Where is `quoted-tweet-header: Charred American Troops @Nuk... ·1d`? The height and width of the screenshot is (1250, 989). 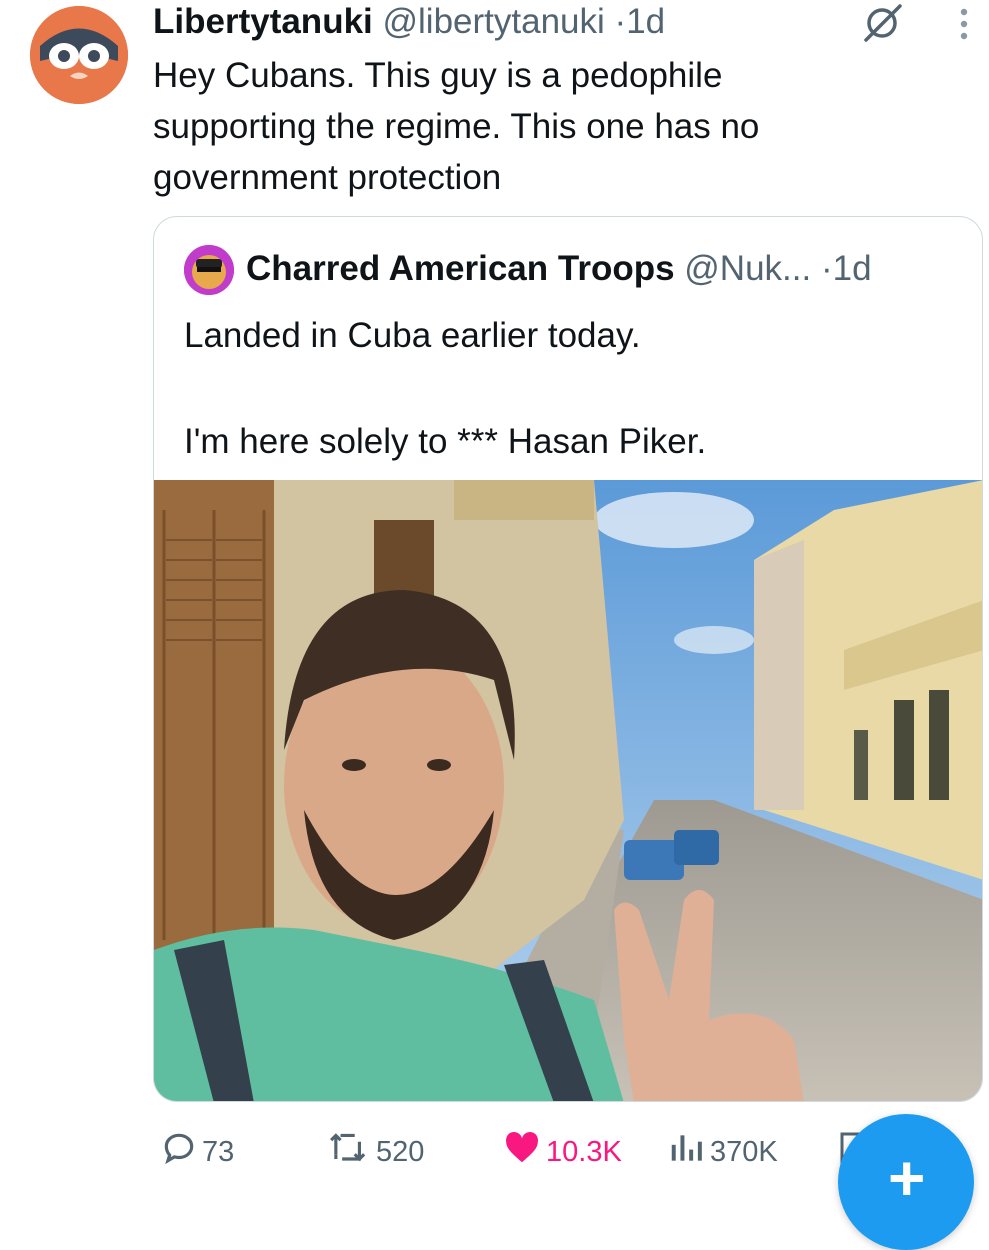 quoted-tweet-header: Charred American Troops @Nuk... ·1d is located at coordinates (559, 269).